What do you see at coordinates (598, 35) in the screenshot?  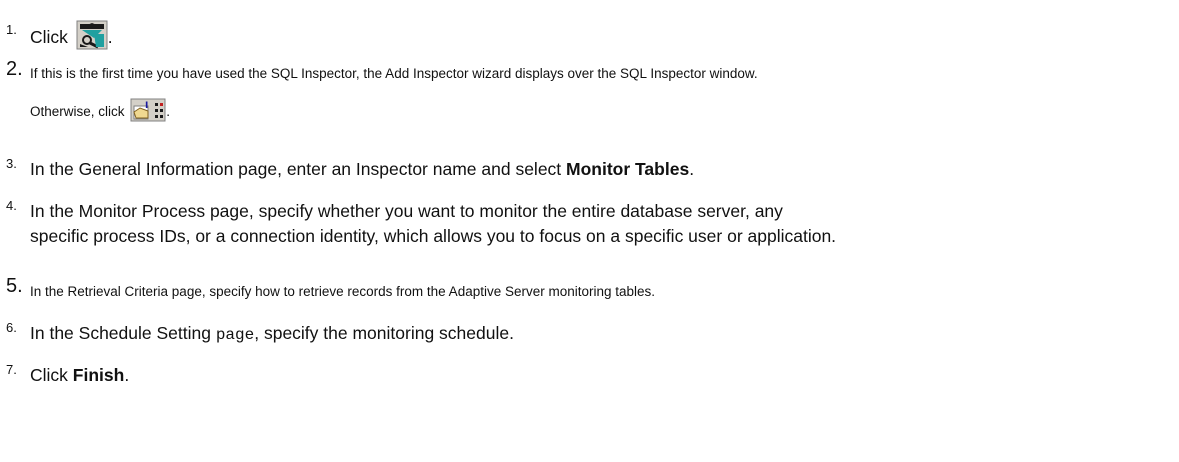 I see `step-text: Click .` at bounding box center [598, 35].